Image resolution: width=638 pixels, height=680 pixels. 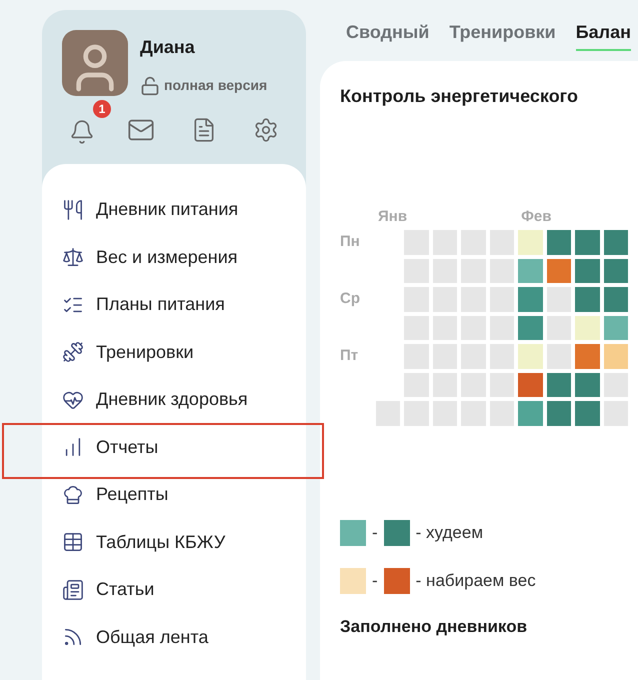 I want to click on table-icon, so click(x=73, y=542).